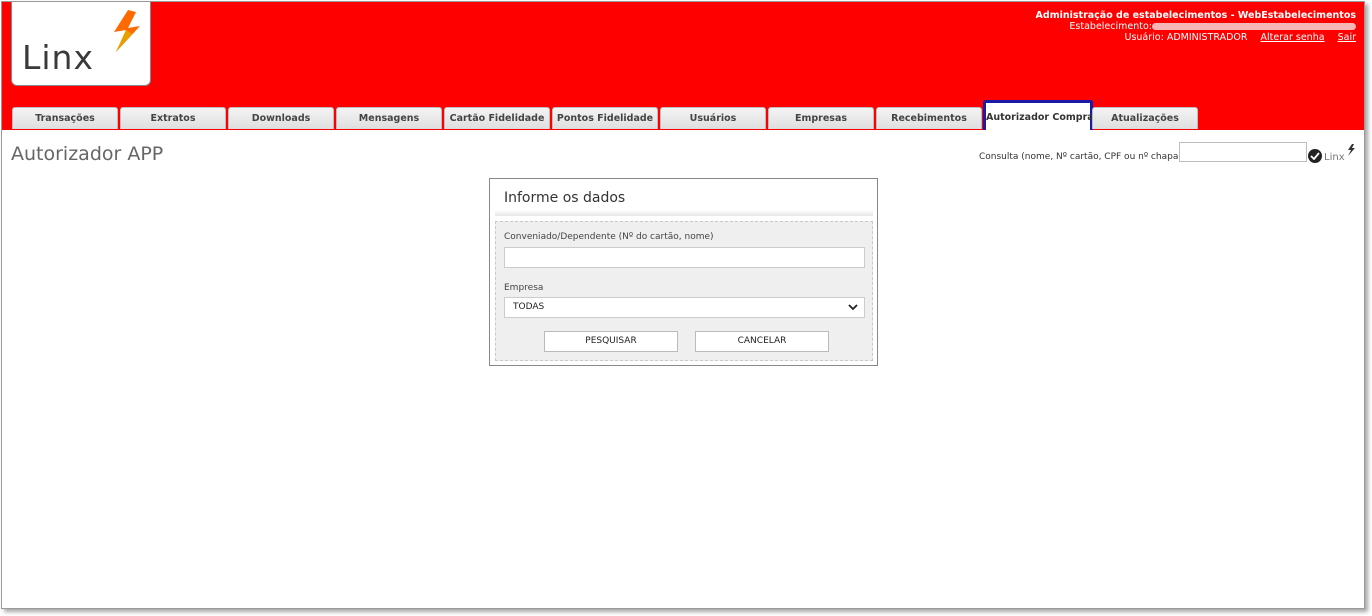 The image size is (1372, 616). I want to click on tab-mensagens: Mensagens, so click(389, 118).